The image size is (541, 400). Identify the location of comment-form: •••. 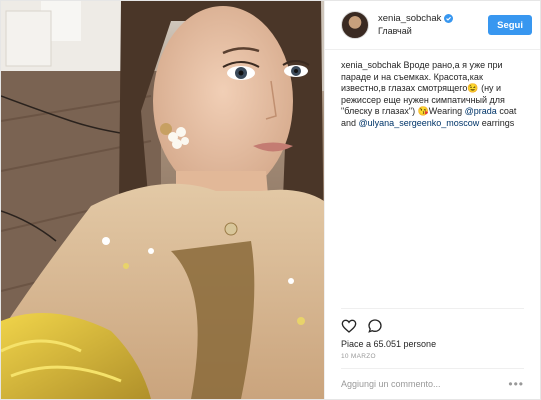
(432, 383).